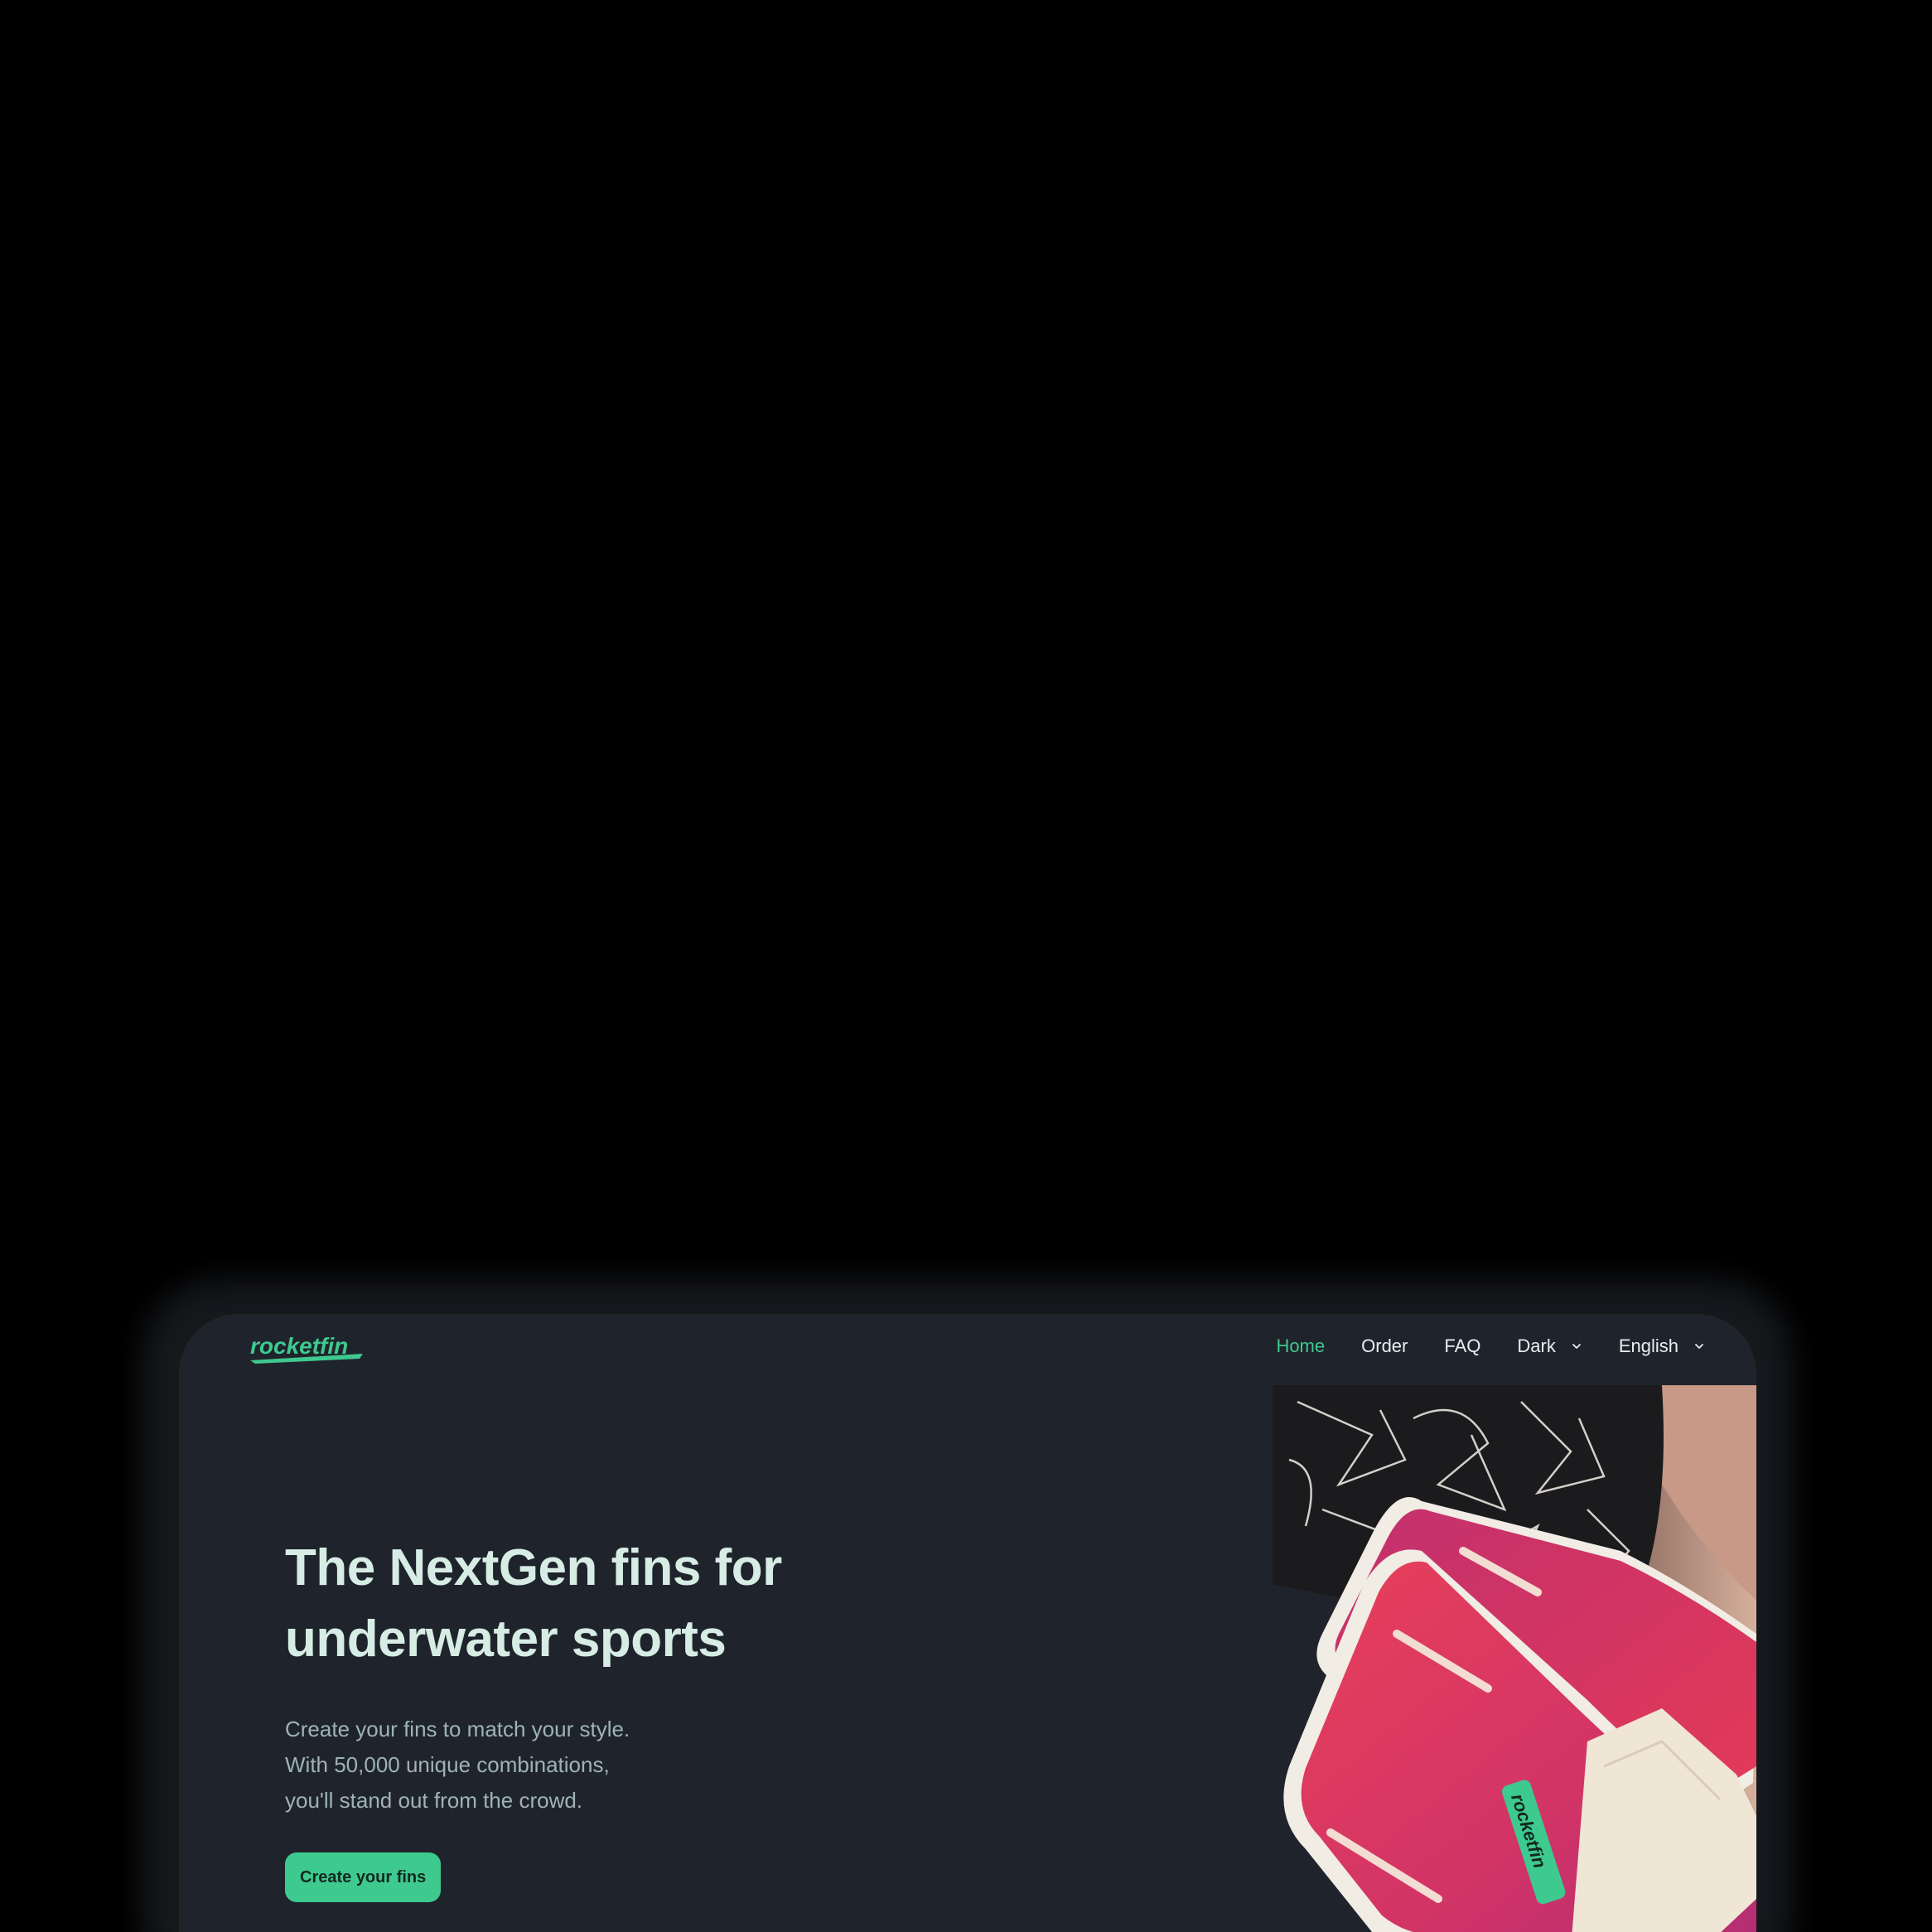  I want to click on language-select: English, so click(1662, 1346).